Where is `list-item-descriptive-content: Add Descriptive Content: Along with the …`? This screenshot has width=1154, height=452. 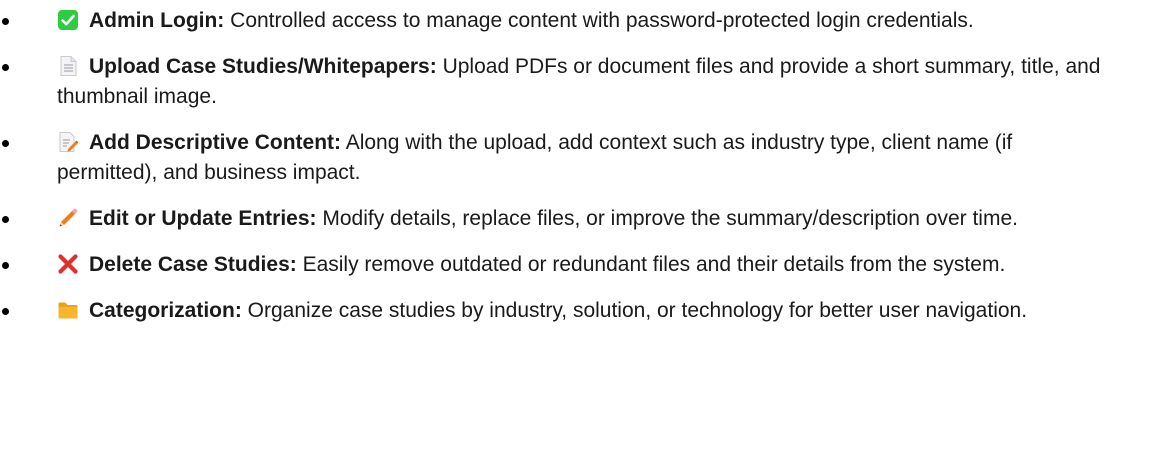
list-item-descriptive-content: Add Descriptive Content: Along with the … is located at coordinates (577, 158).